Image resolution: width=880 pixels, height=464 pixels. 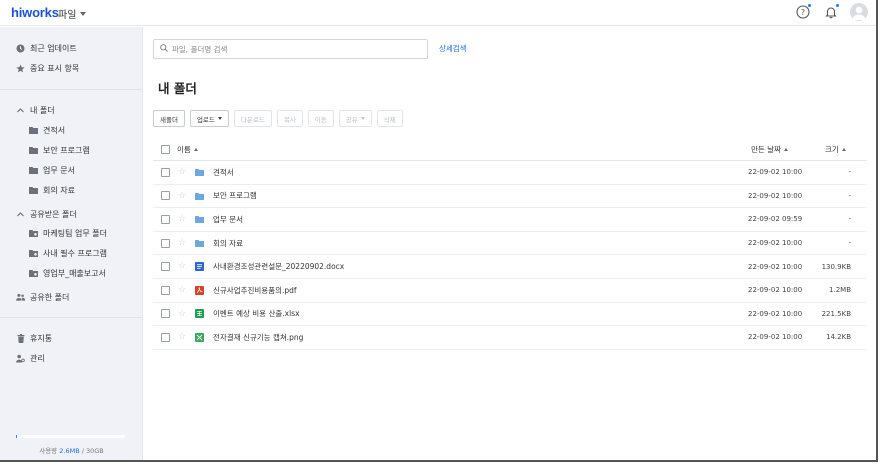 I want to click on table-row: ☆ 회의 자료 22-09-02 10:00 -, so click(x=510, y=244).